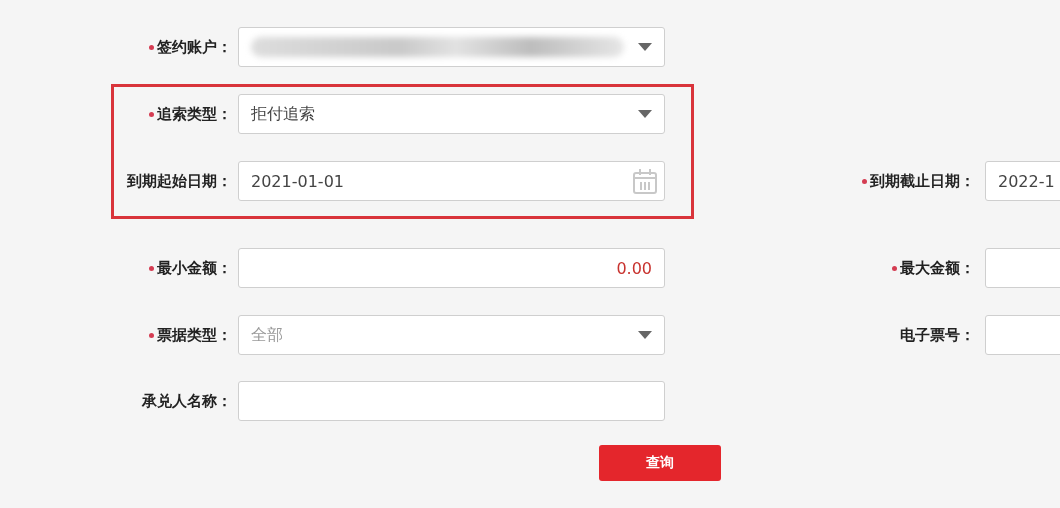 This screenshot has width=1060, height=508. I want to click on dropdown-field, so click(451, 47).